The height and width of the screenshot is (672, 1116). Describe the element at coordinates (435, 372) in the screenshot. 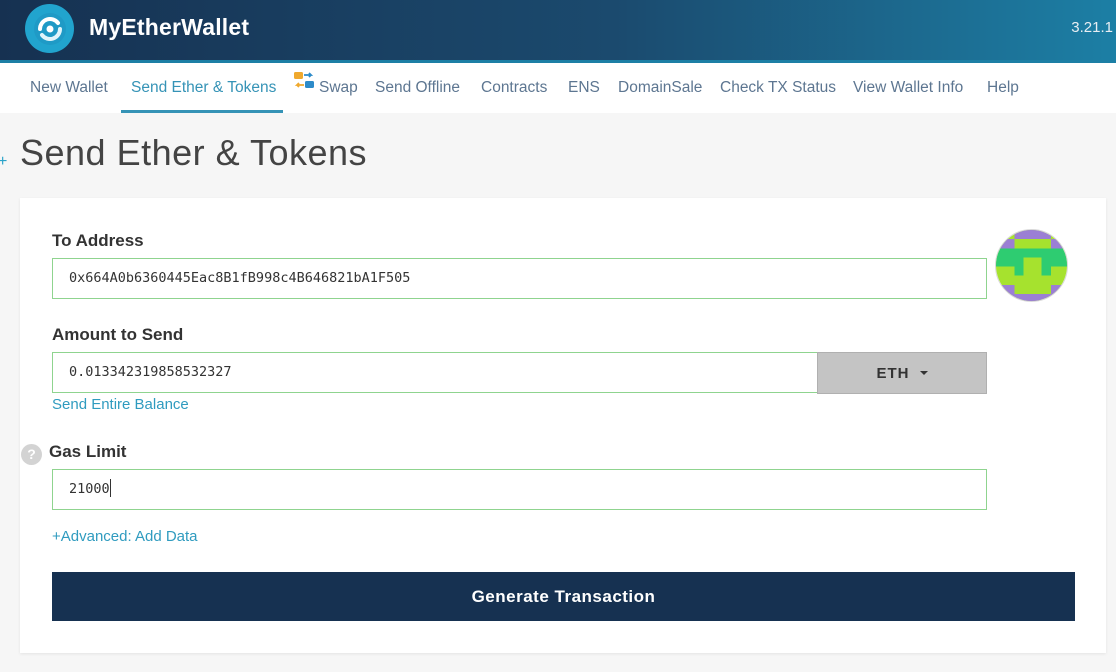

I see `amount-input: 0.013342319858532327` at that location.